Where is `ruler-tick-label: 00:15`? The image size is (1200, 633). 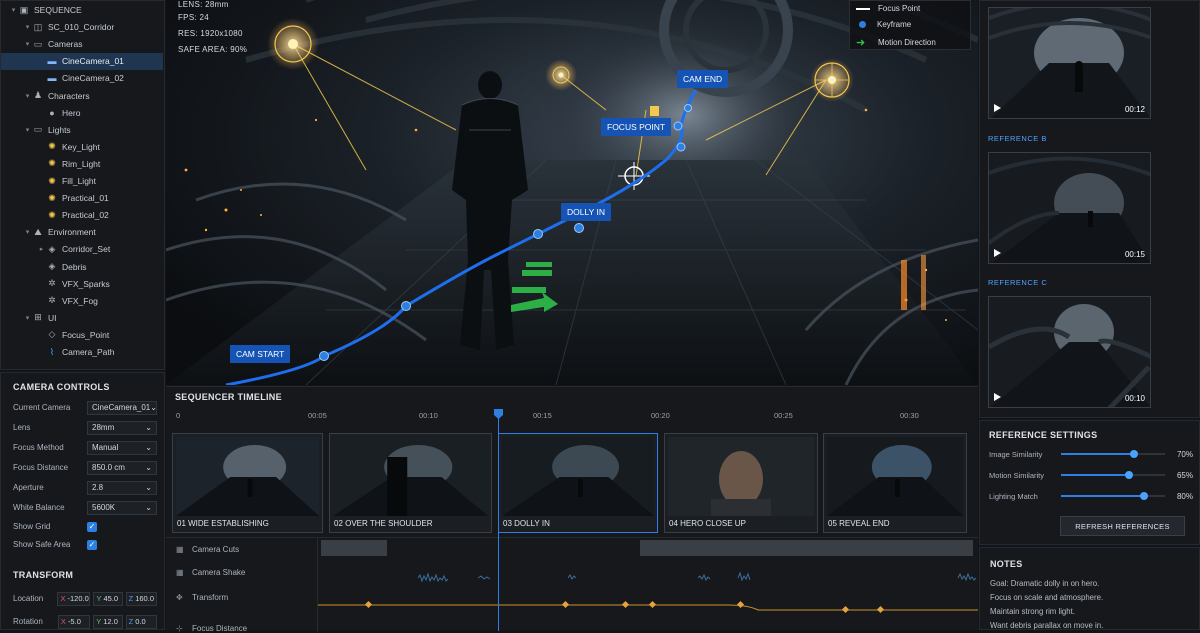
ruler-tick-label: 00:15 is located at coordinates (542, 415).